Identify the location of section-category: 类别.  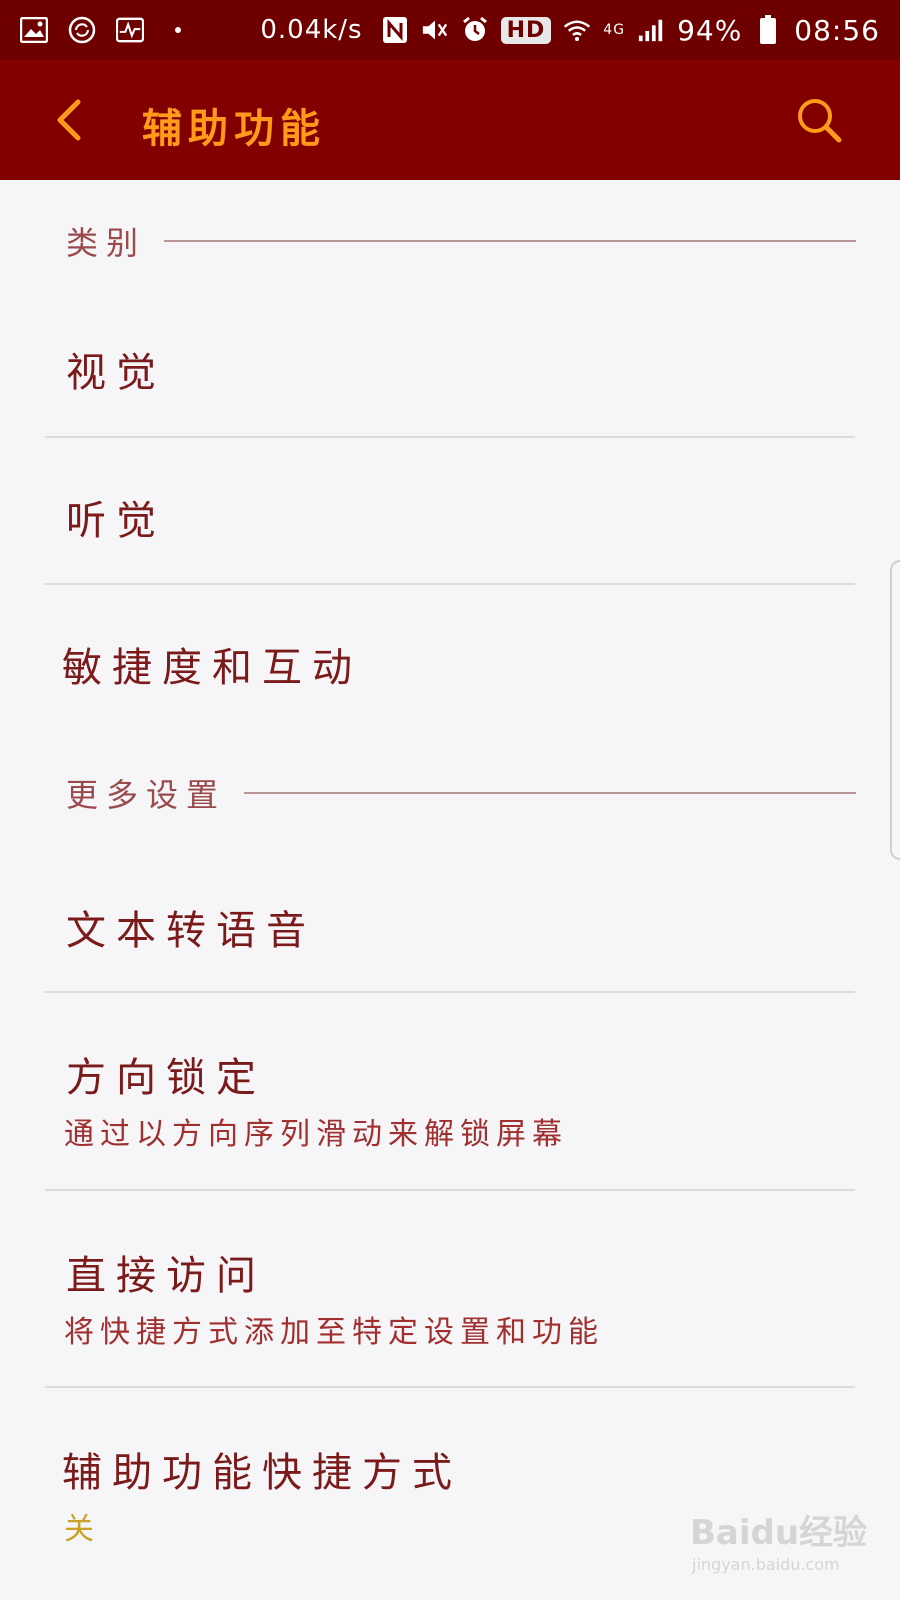
(461, 241).